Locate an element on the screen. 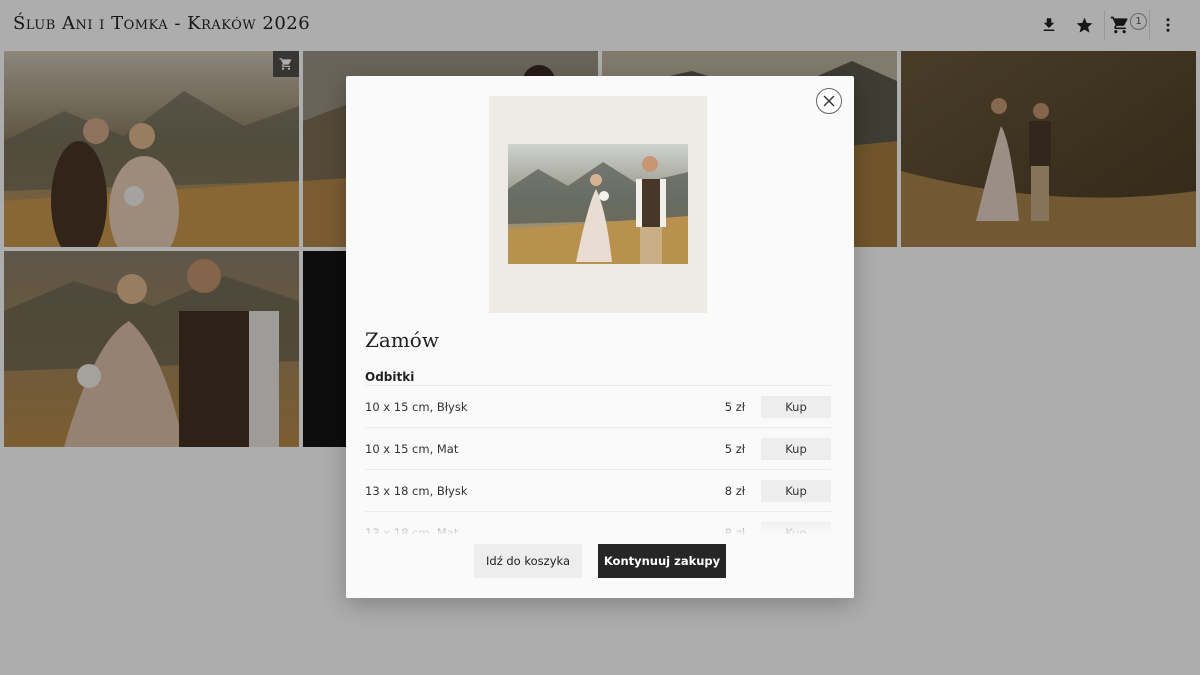 Image resolution: width=1200 pixels, height=675 pixels. product-price: 8 zł is located at coordinates (734, 491).